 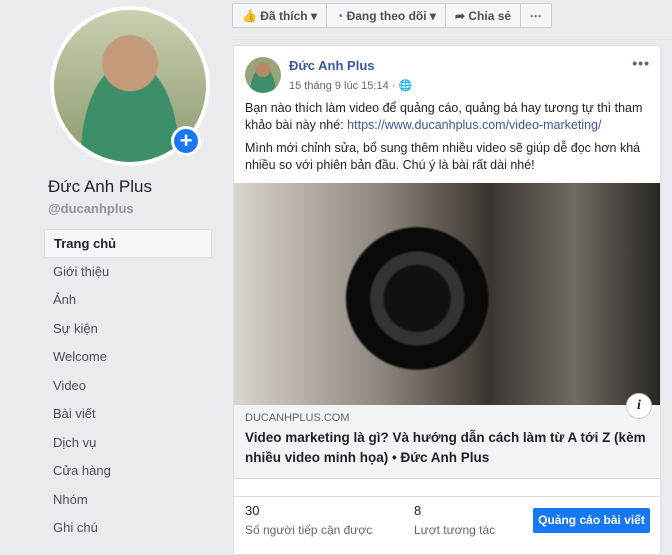 What do you see at coordinates (128, 443) in the screenshot?
I see `nav-services: Dịch vụ` at bounding box center [128, 443].